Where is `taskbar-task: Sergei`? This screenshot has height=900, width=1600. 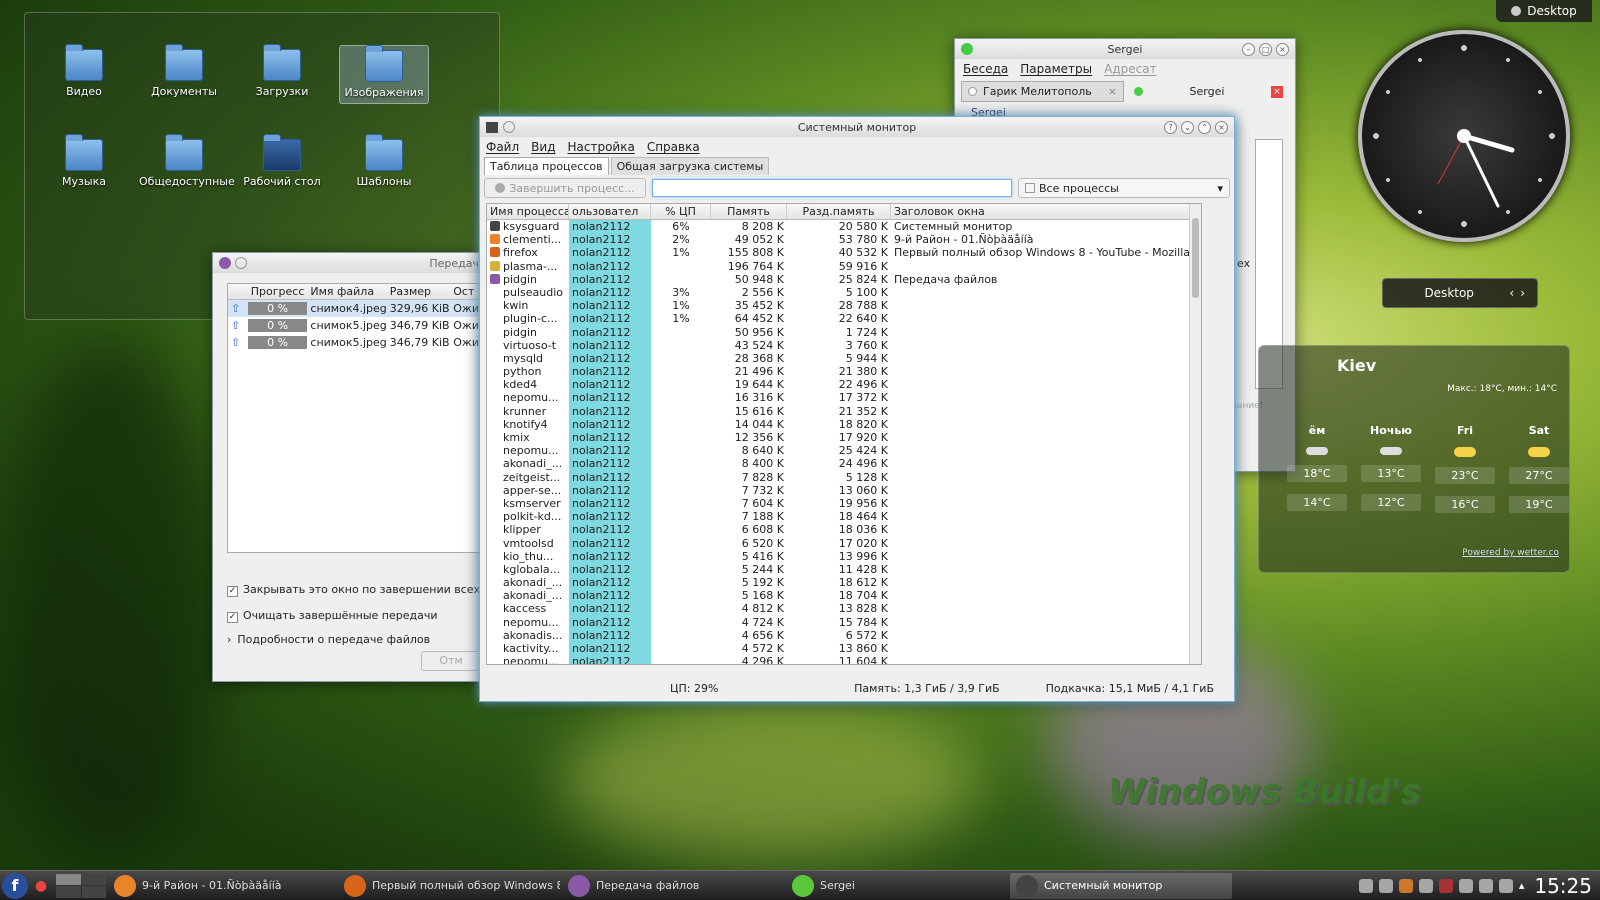 taskbar-task: Sergei is located at coordinates (897, 886).